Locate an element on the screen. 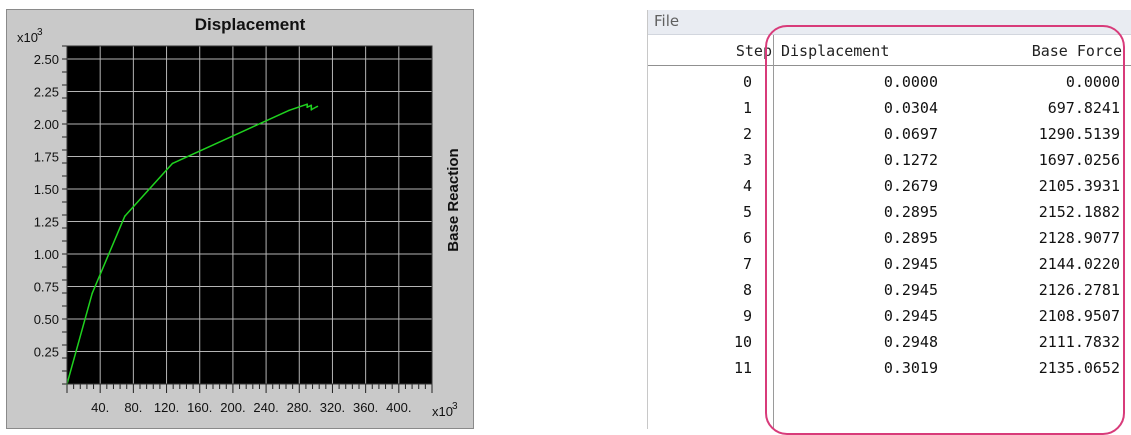  y-tick-label: 1.50 is located at coordinates (46, 189).